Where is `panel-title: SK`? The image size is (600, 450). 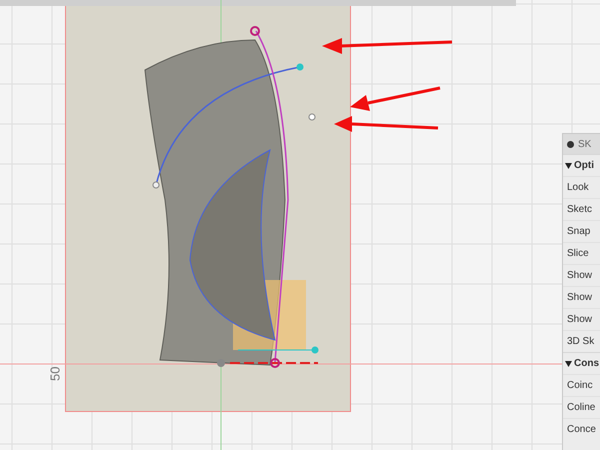
panel-title: SK is located at coordinates (585, 145).